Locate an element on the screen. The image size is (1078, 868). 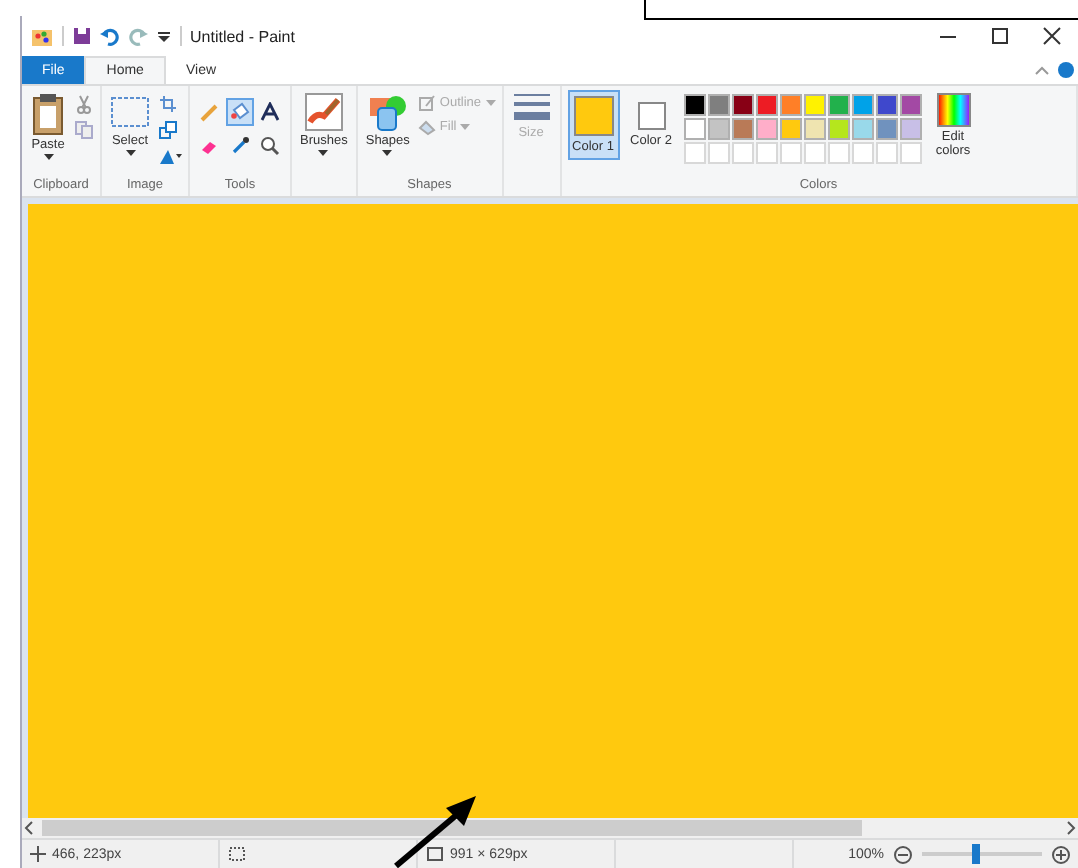
fill-icon is located at coordinates (426, 127).